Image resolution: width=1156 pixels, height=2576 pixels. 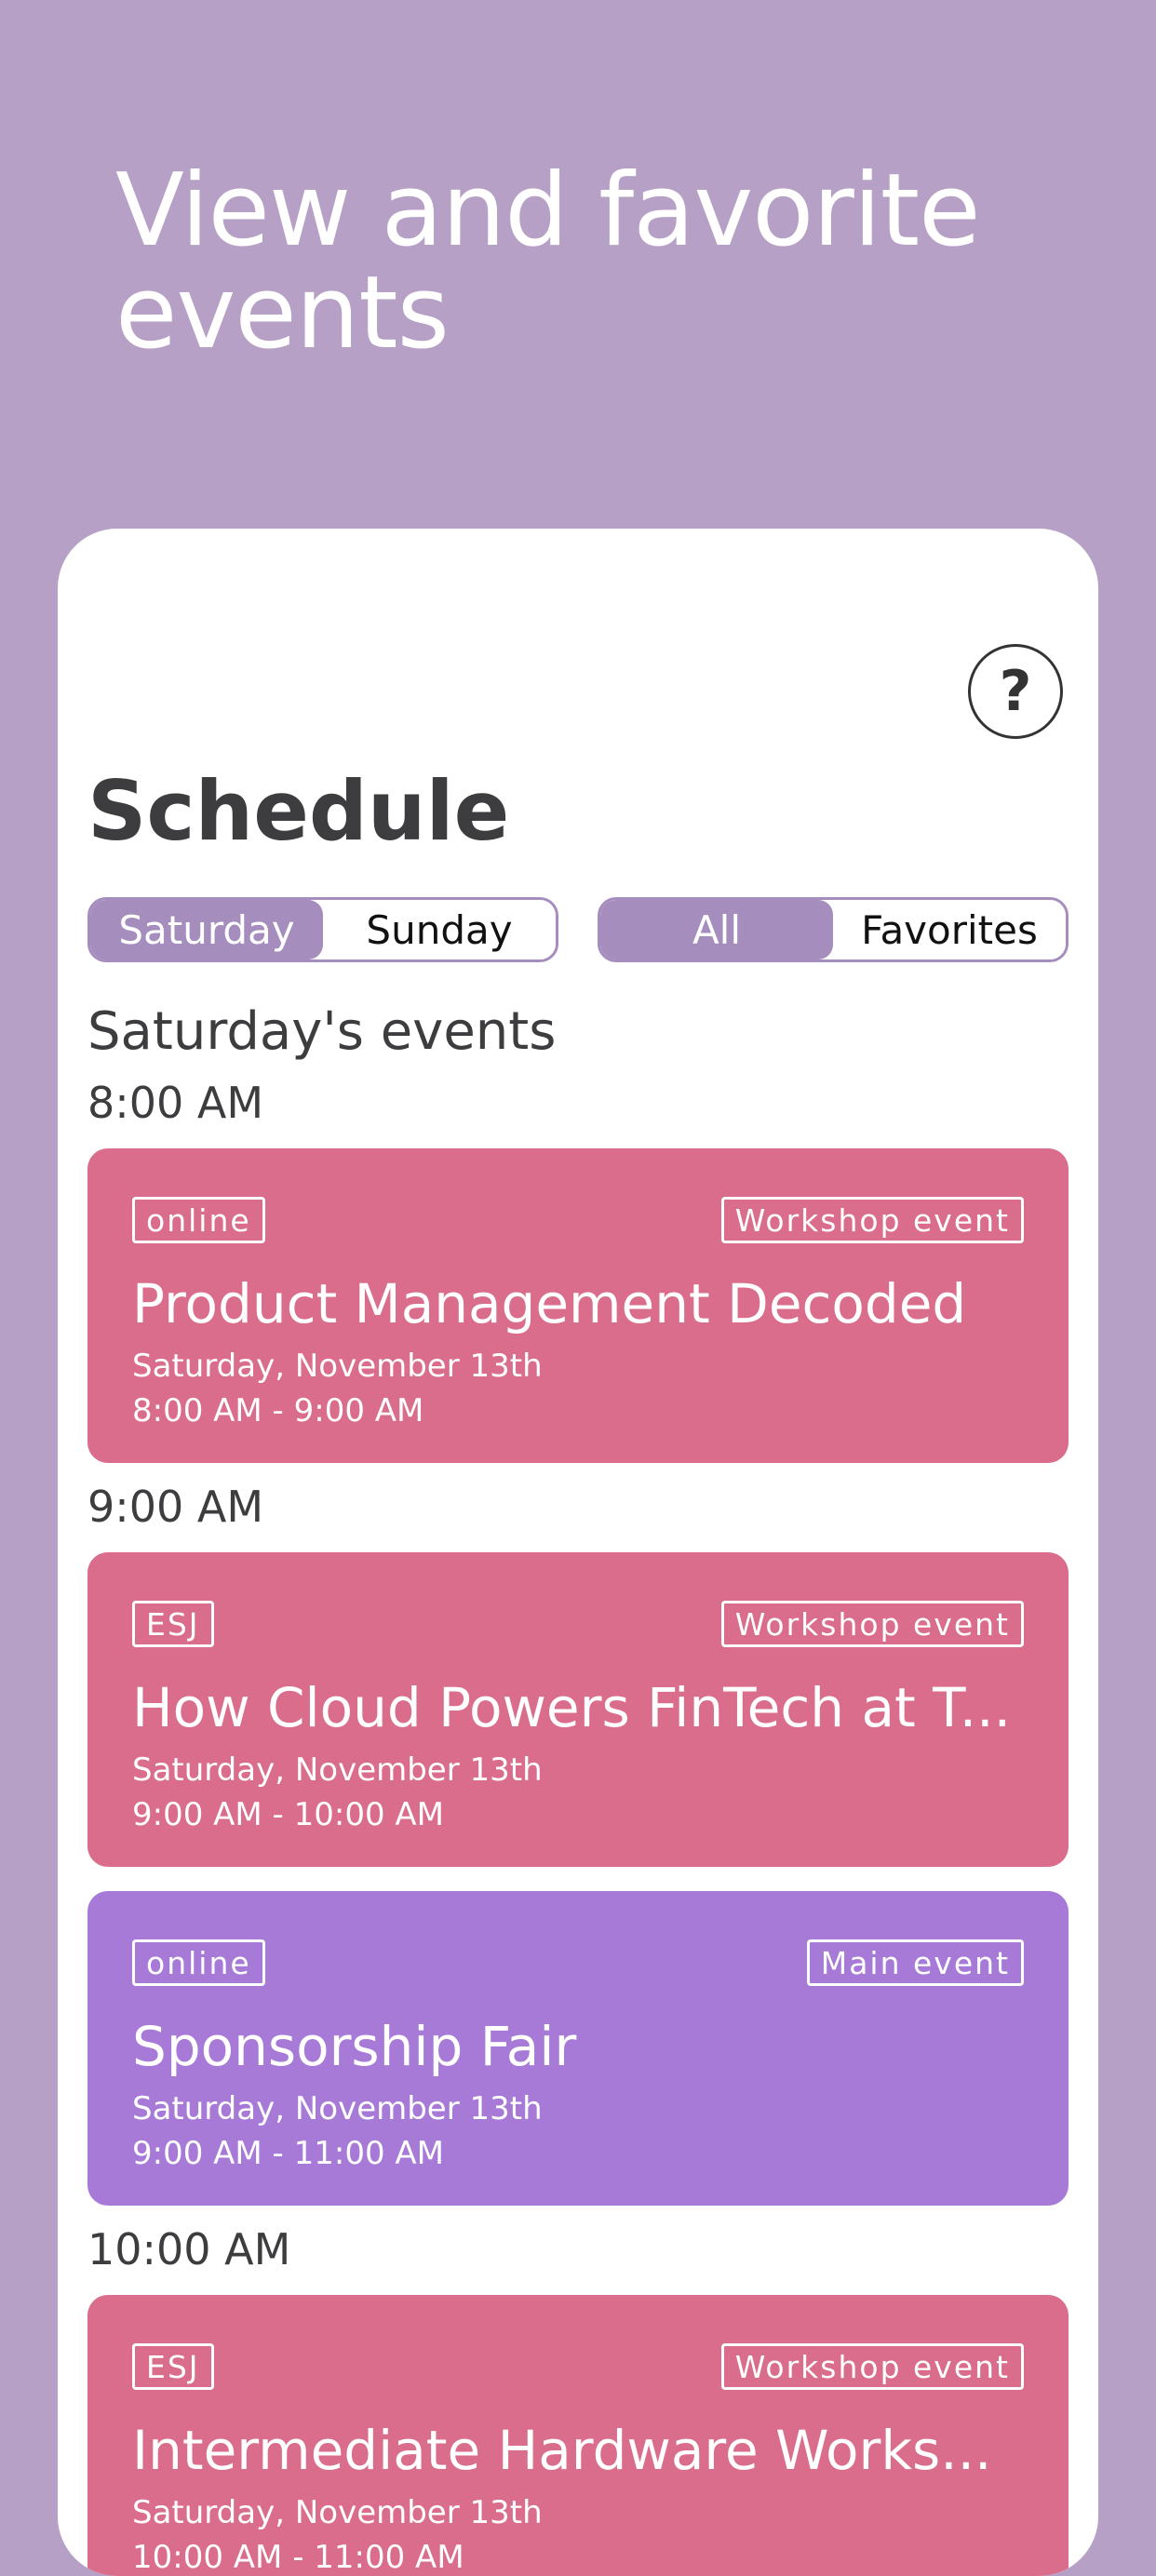 What do you see at coordinates (354, 2046) in the screenshot?
I see `event-title: Sponsorship Fair` at bounding box center [354, 2046].